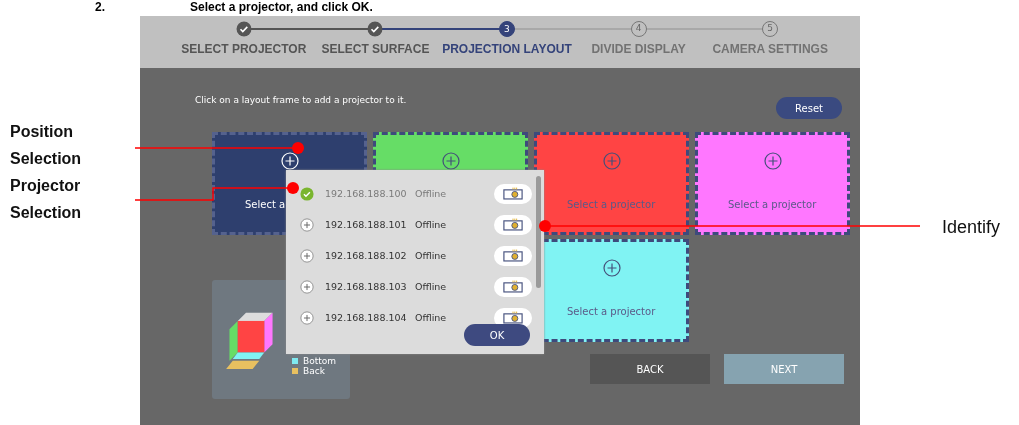 The height and width of the screenshot is (425, 1019). Describe the element at coordinates (770, 29) in the screenshot. I see `step-number: 5` at that location.